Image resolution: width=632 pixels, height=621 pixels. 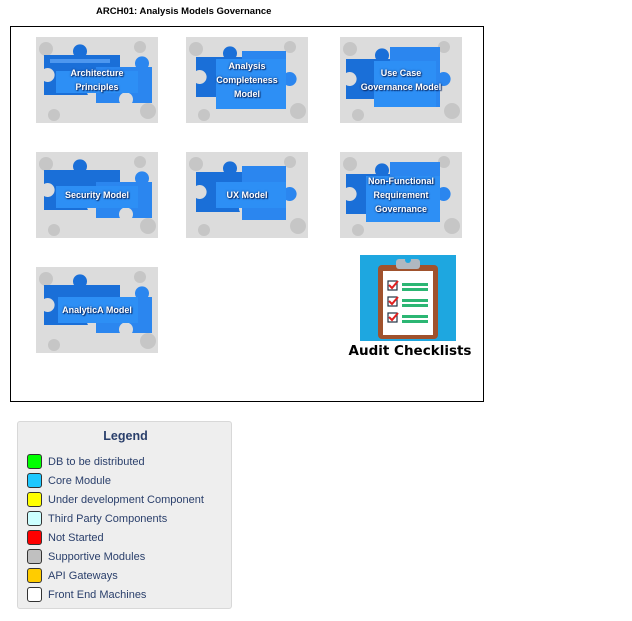 I want to click on clipboard-checklist-icon, so click(x=408, y=298).